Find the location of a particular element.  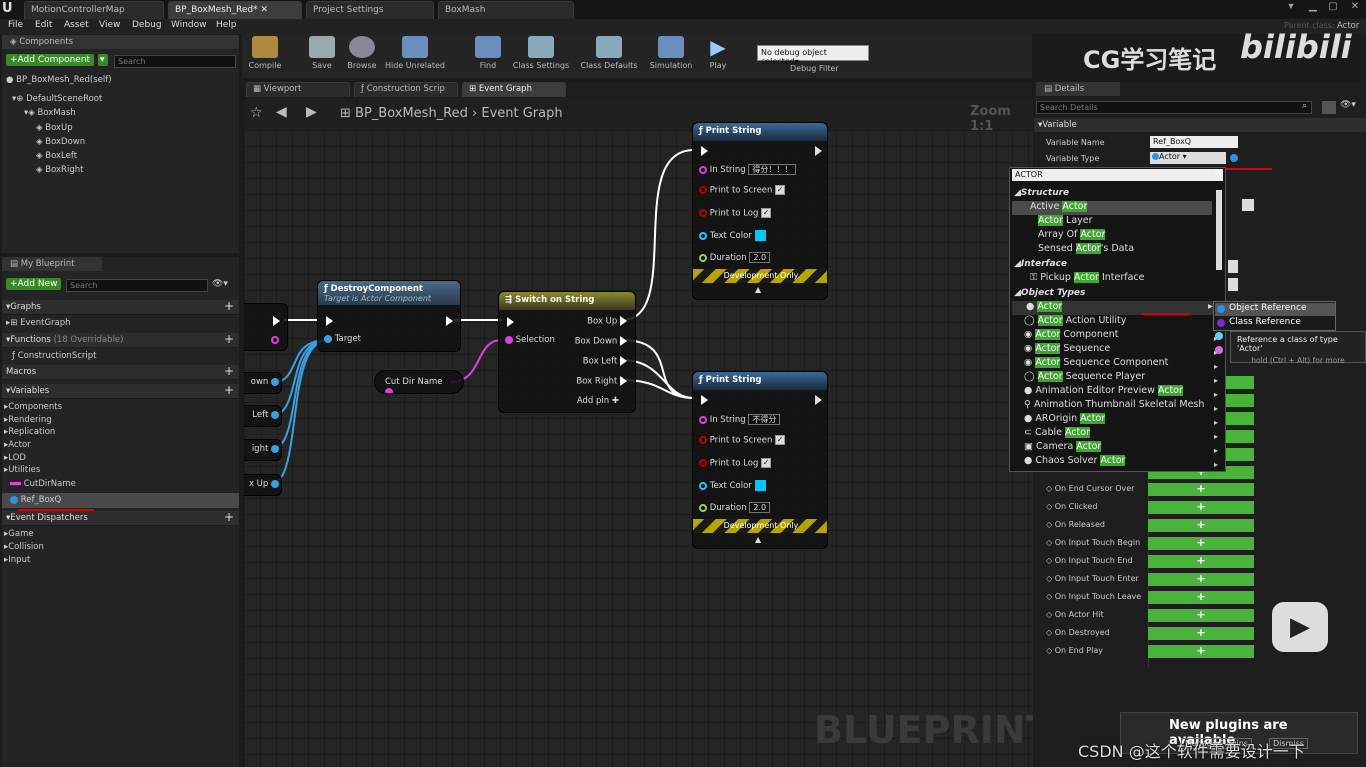

type-item-chaos-solver-actor: ● Chaos Solver Actor is located at coordinates (1071, 462).